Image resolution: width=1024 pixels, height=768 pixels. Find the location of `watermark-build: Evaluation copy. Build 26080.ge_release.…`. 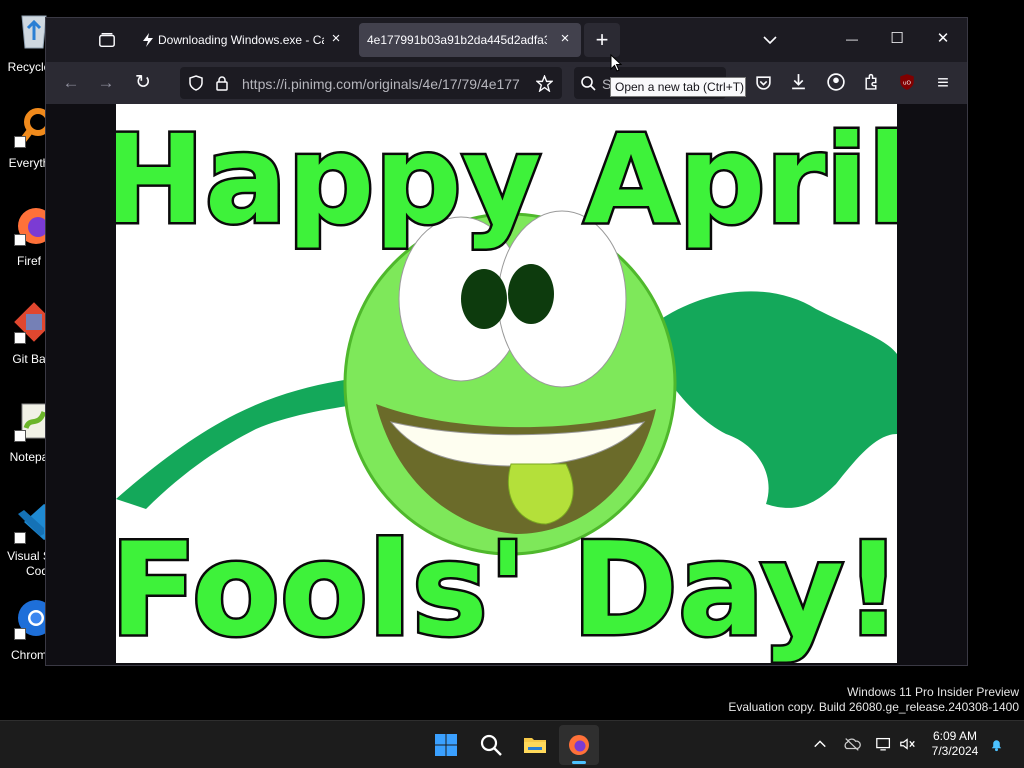

watermark-build: Evaluation copy. Build 26080.ge_release.… is located at coordinates (873, 707).